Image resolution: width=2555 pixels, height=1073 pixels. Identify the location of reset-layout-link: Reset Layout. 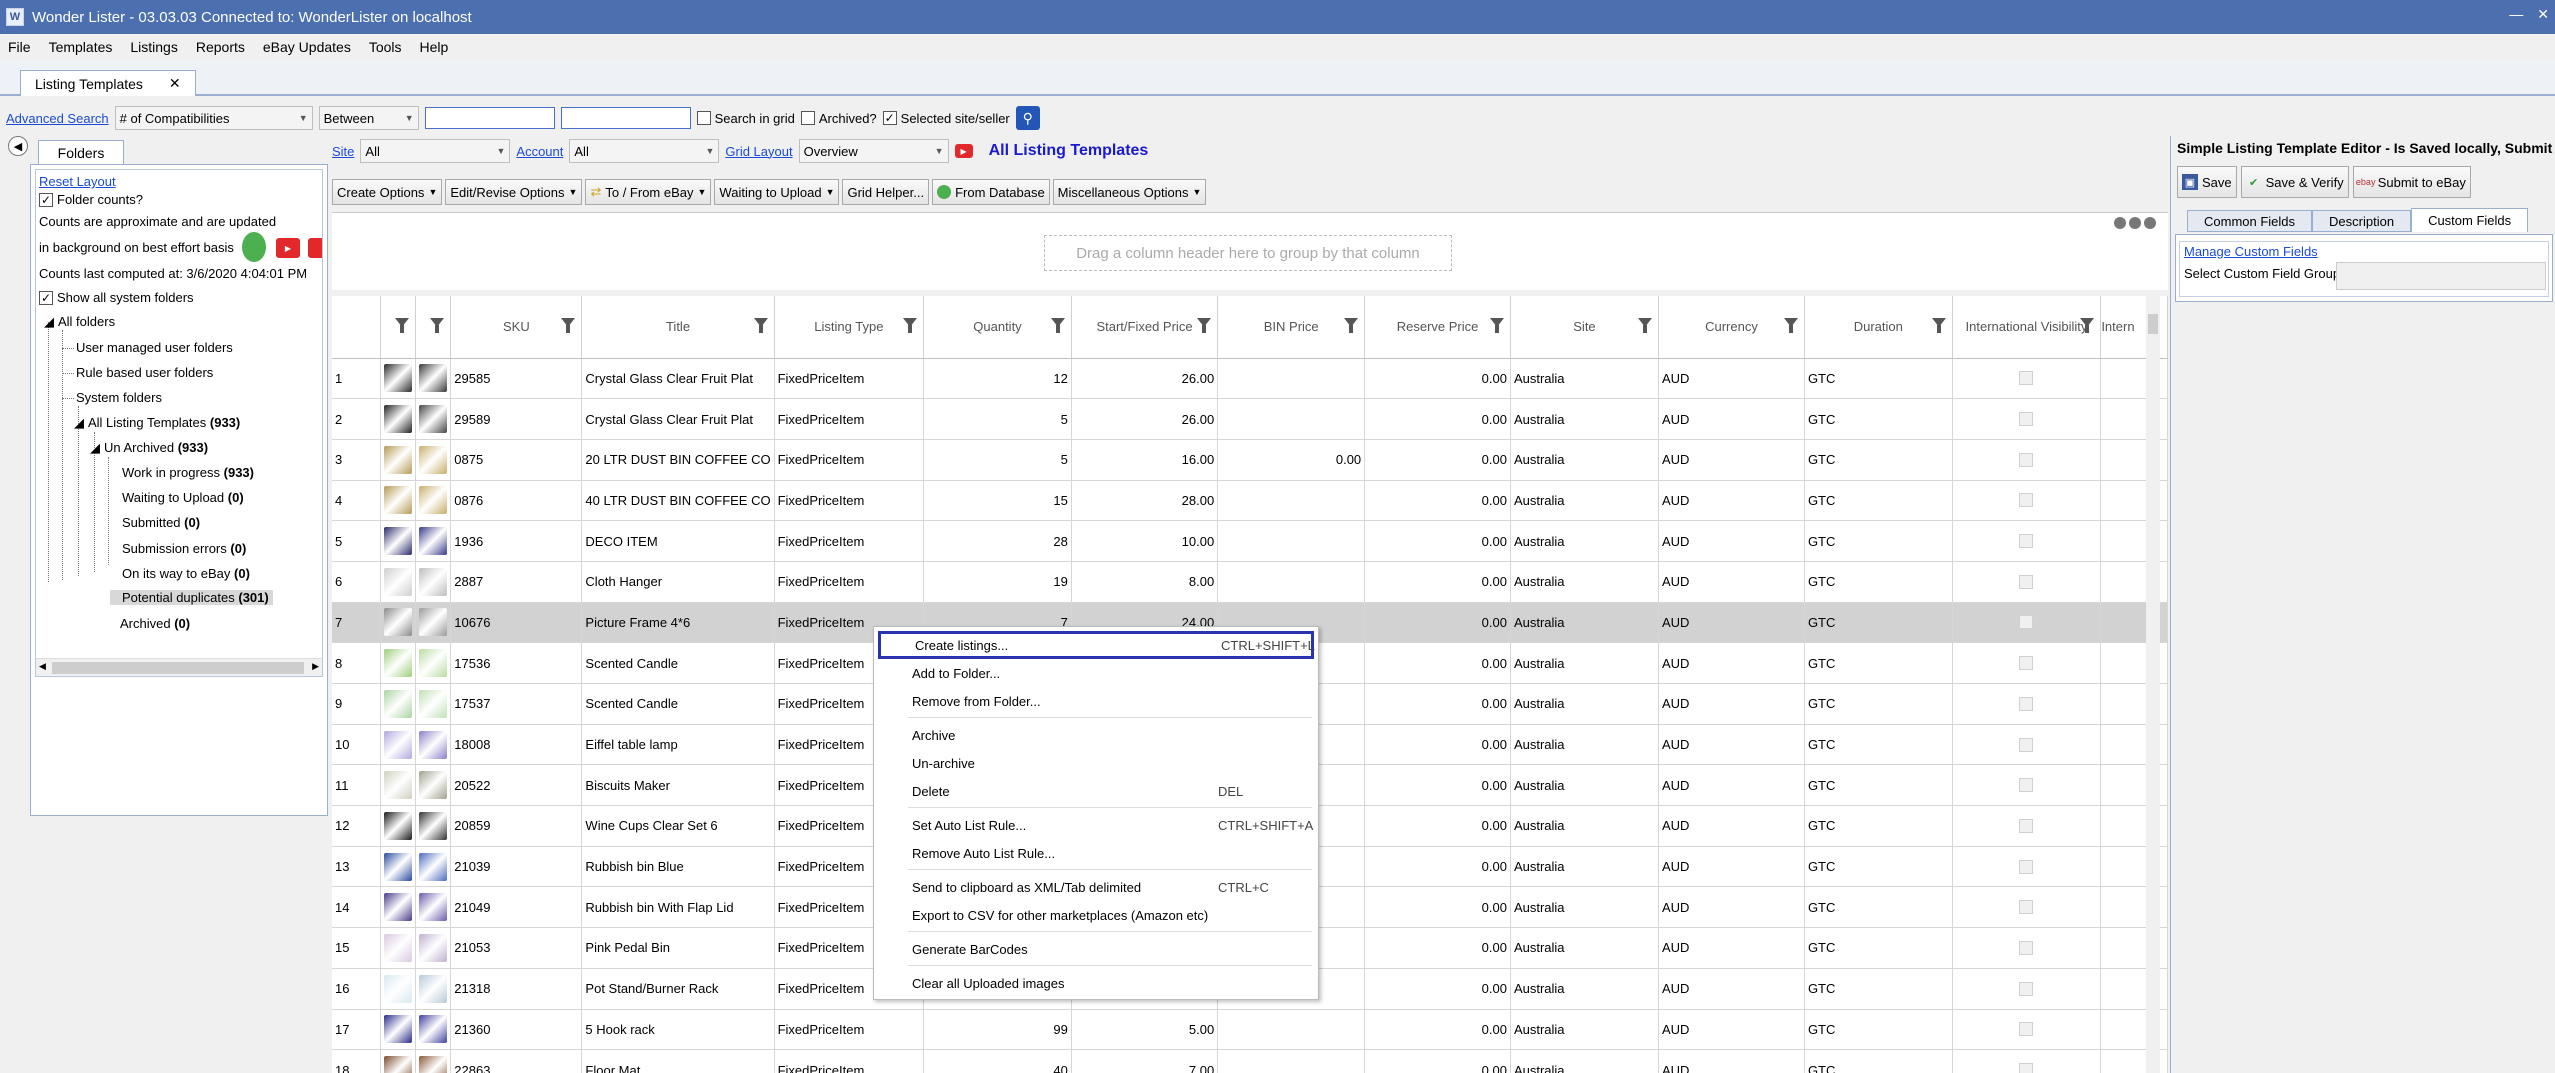
(77, 181).